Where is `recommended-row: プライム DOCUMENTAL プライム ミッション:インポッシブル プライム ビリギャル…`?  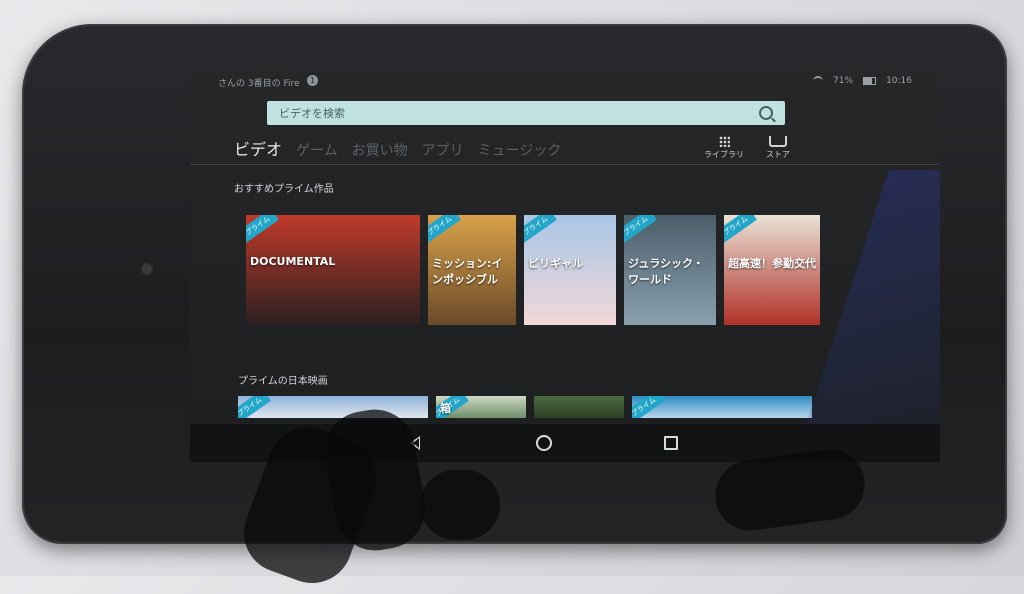 recommended-row: プライム DOCUMENTAL プライム ミッション:インポッシブル プライム ビリギャル… is located at coordinates (533, 270).